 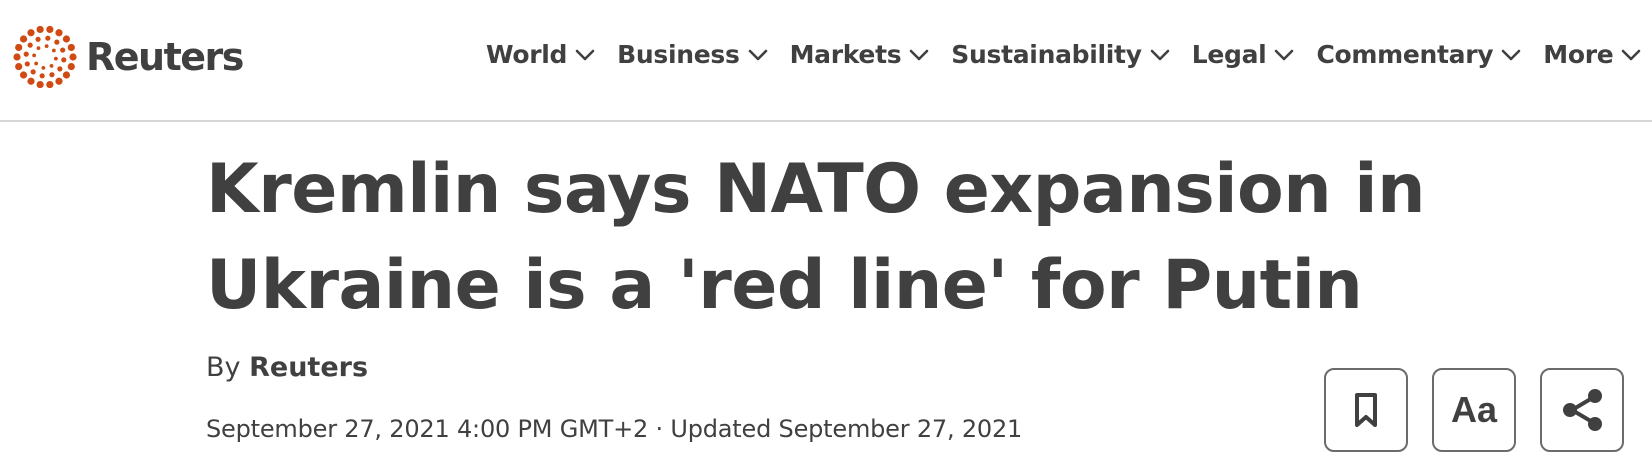 I want to click on nav-item-label: Sustainability, so click(x=1046, y=54).